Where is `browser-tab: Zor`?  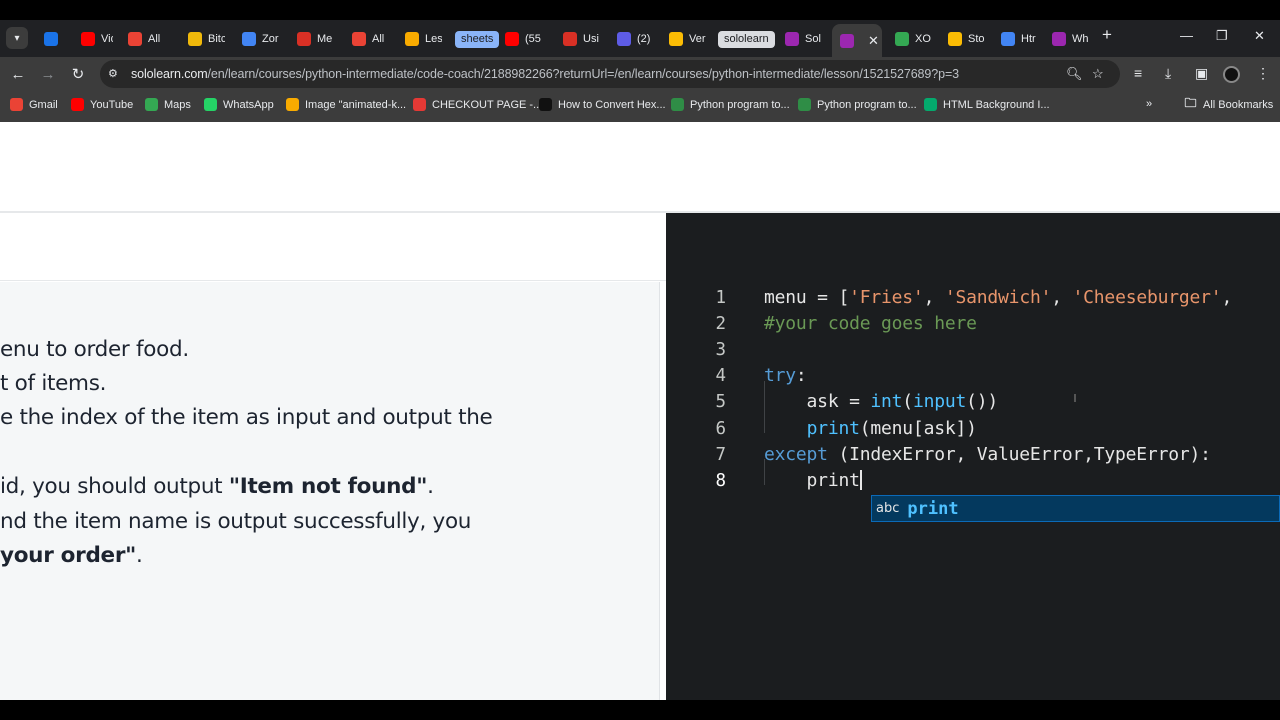 browser-tab: Zor is located at coordinates (256, 39).